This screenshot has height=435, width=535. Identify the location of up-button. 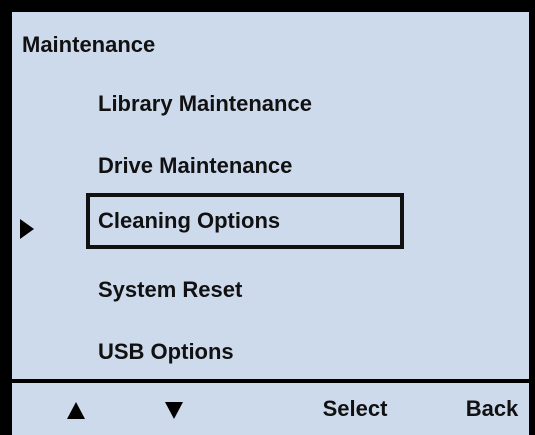
(76, 409).